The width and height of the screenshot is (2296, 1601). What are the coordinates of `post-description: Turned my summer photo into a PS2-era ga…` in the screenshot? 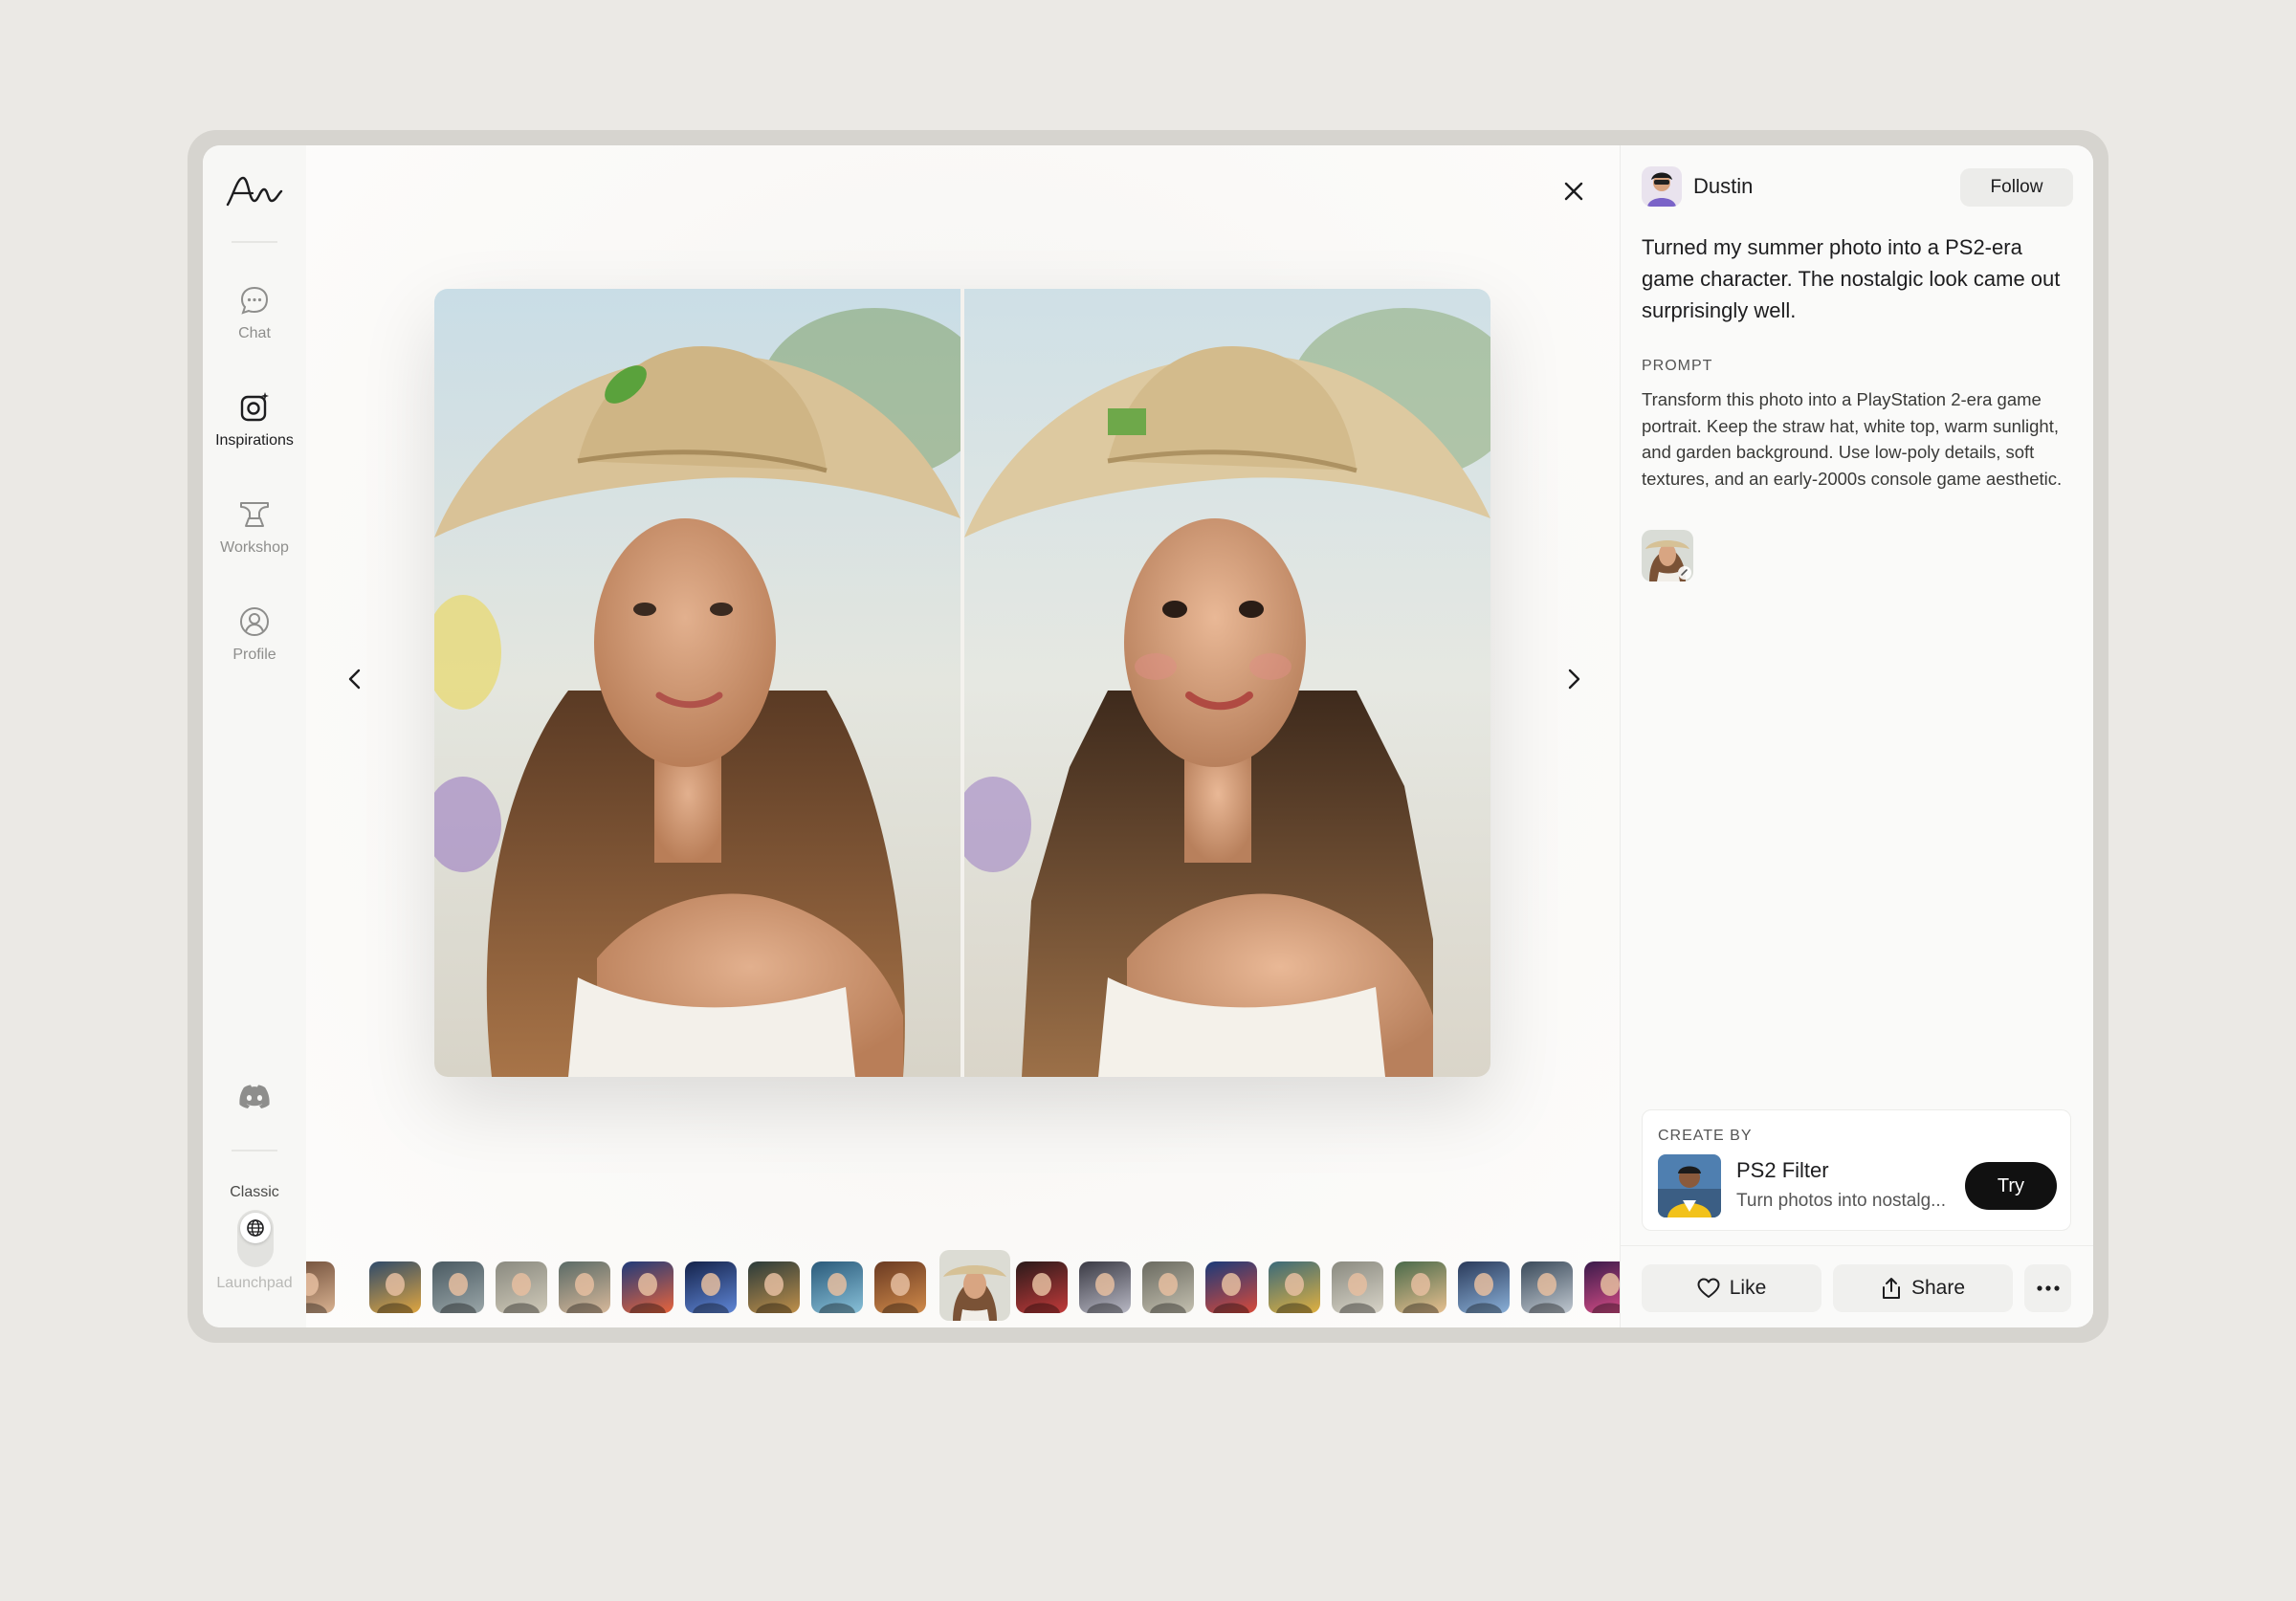 It's located at (1852, 278).